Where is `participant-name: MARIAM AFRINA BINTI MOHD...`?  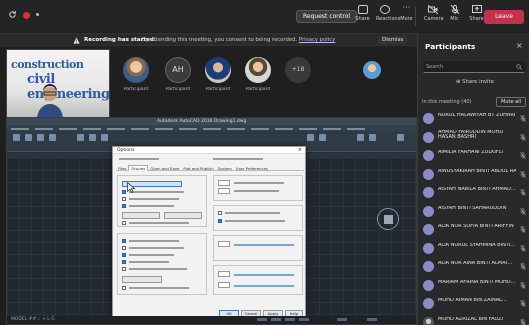 participant-name: MARIAM AFRINA BINTI MOHD... is located at coordinates (477, 282).